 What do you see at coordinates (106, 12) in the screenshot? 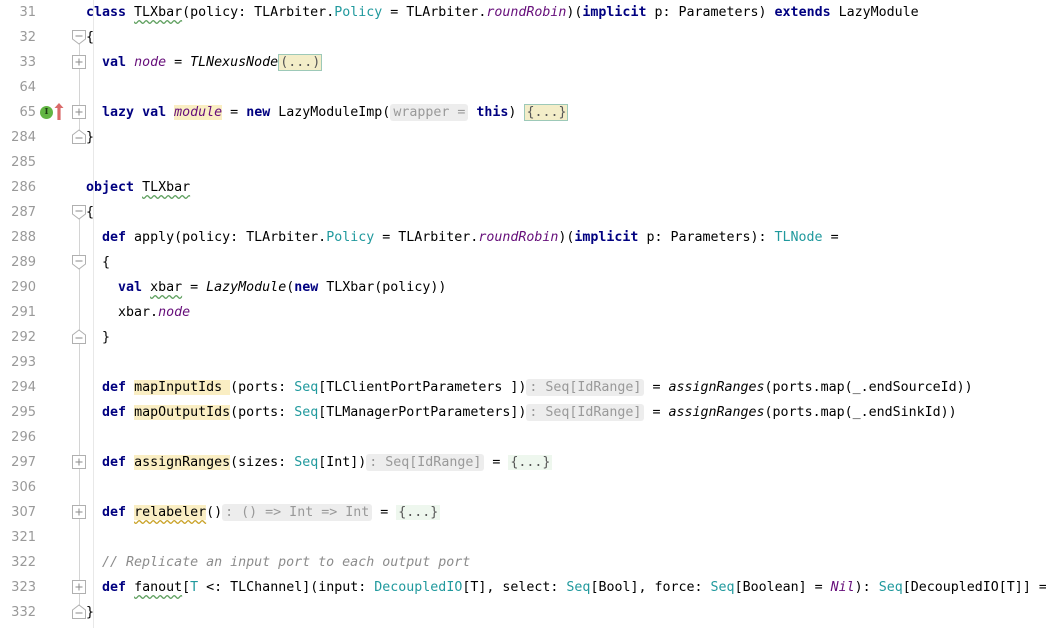
I see `token-keyword-class: class` at bounding box center [106, 12].